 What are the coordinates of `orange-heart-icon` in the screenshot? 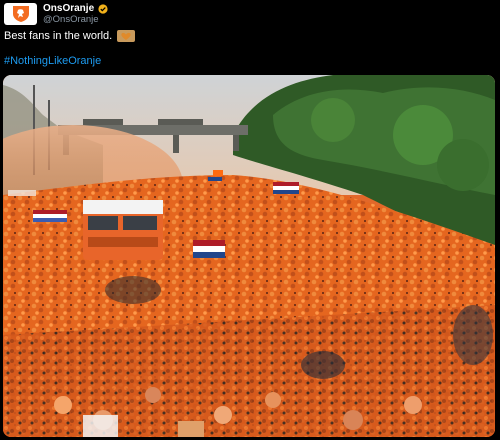 It's located at (126, 36).